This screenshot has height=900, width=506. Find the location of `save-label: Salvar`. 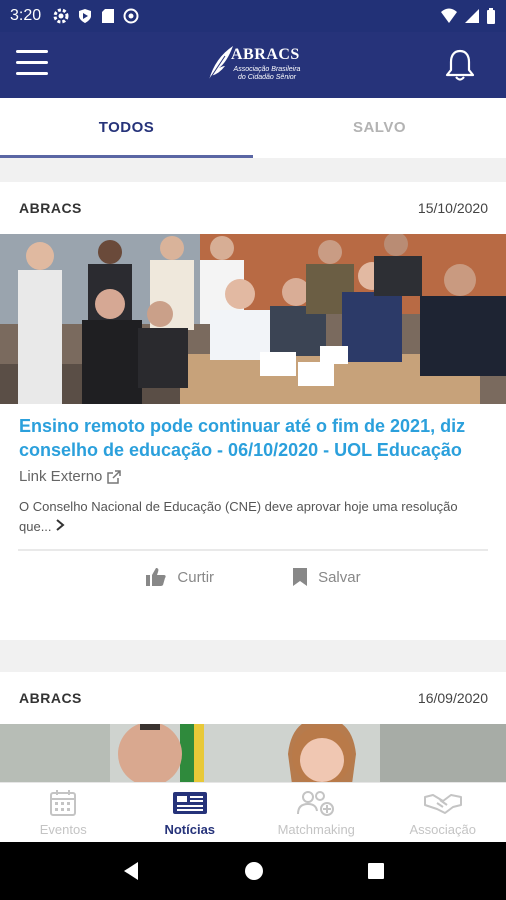

save-label: Salvar is located at coordinates (339, 577).